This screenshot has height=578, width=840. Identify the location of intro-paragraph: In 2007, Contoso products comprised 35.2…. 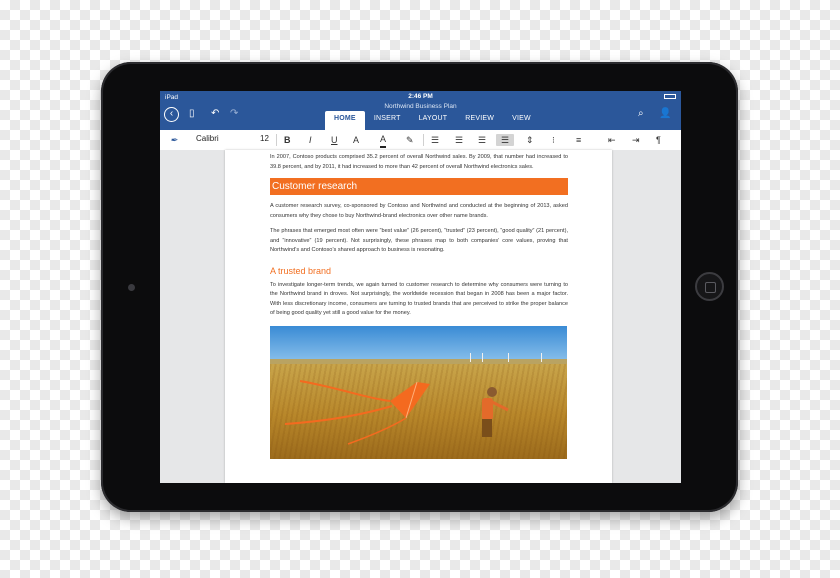
(419, 162).